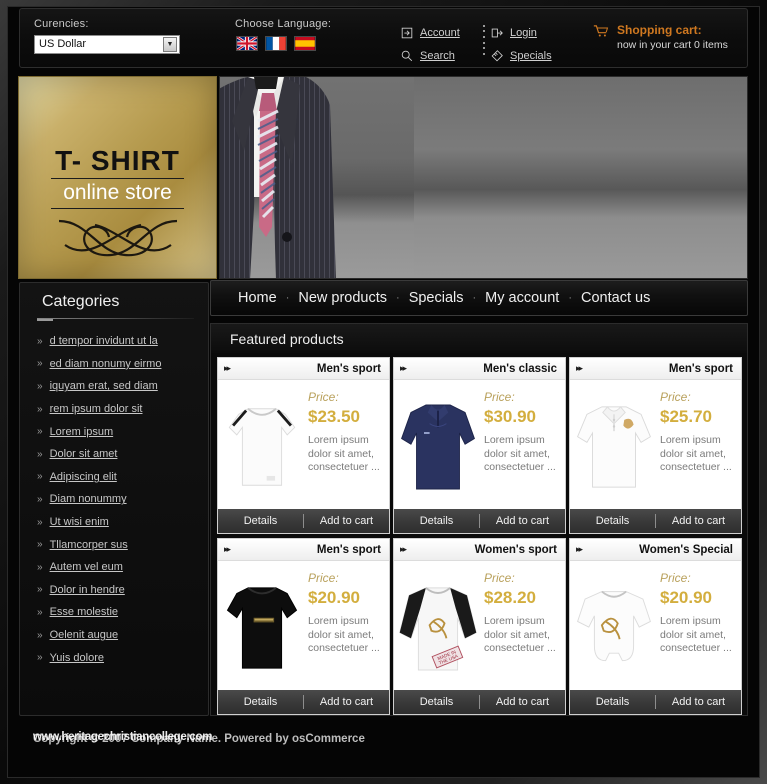 This screenshot has width=767, height=784. What do you see at coordinates (436, 298) in the screenshot?
I see `nav-item-specials: Specials` at bounding box center [436, 298].